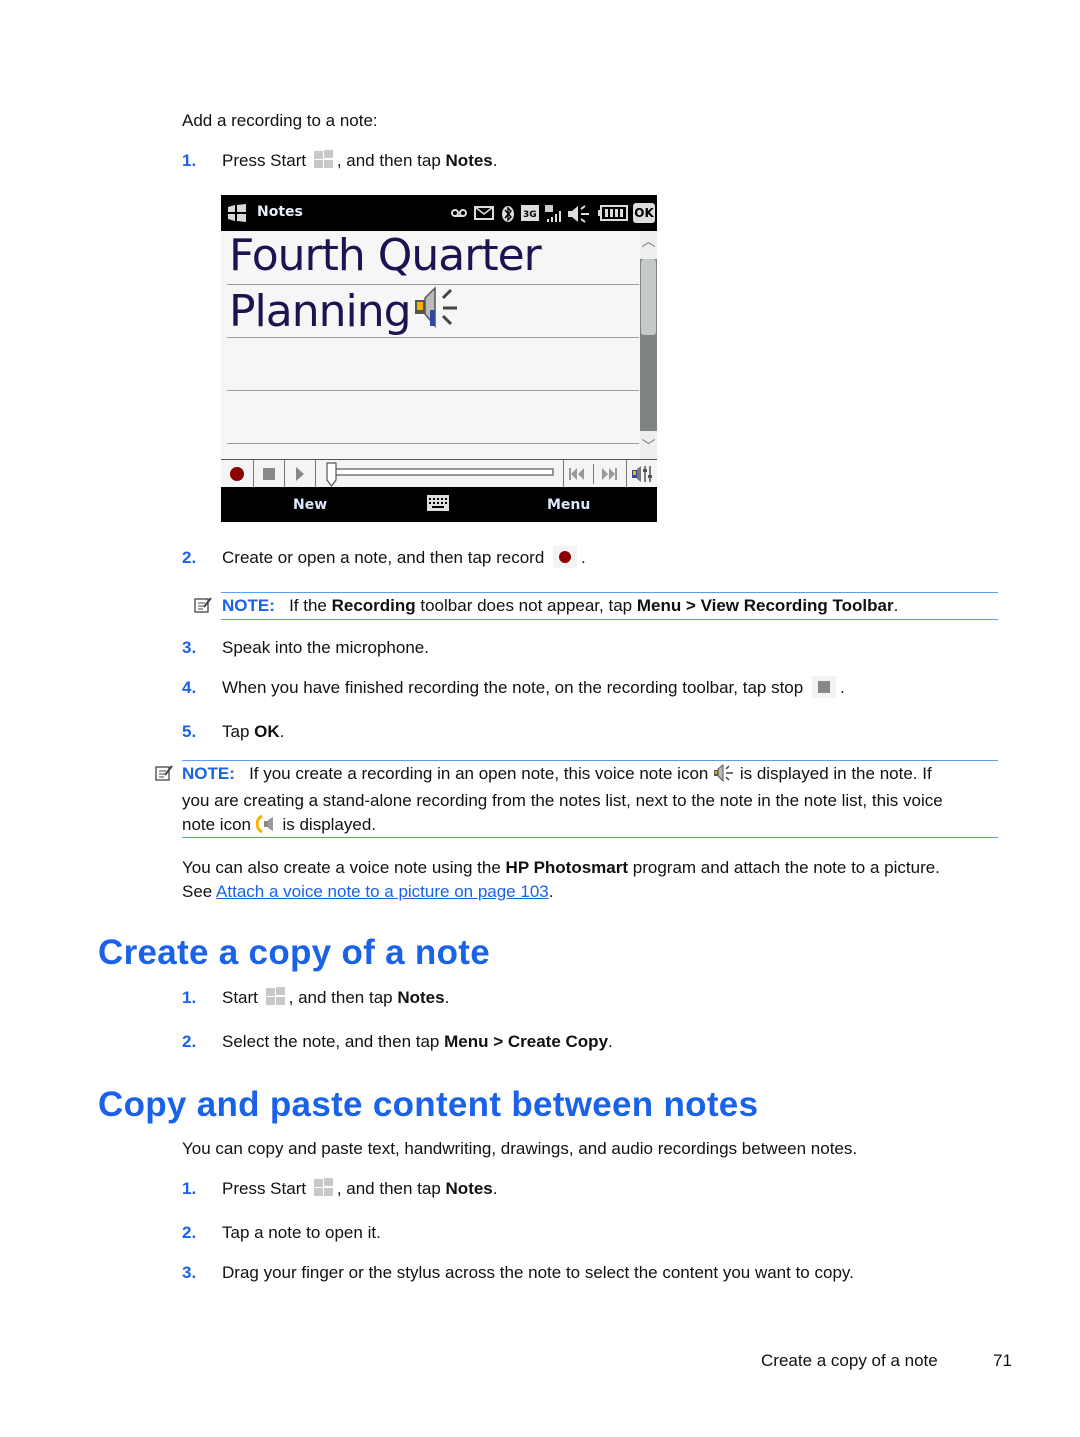  I want to click on new-softkey: New, so click(310, 505).